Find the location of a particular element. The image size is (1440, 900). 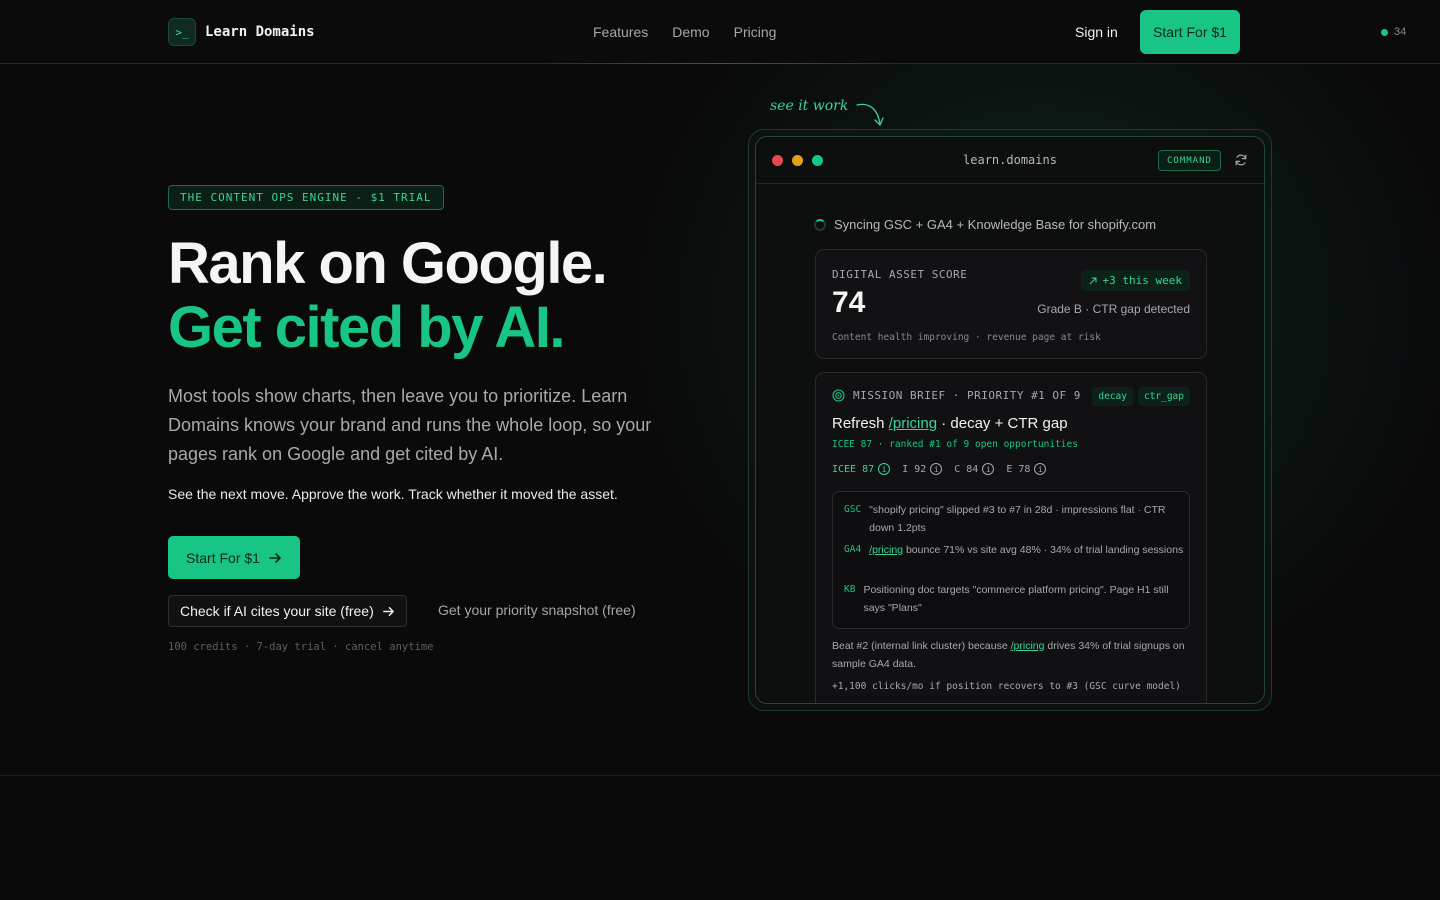

score-confidence: C 84 i is located at coordinates (974, 469).